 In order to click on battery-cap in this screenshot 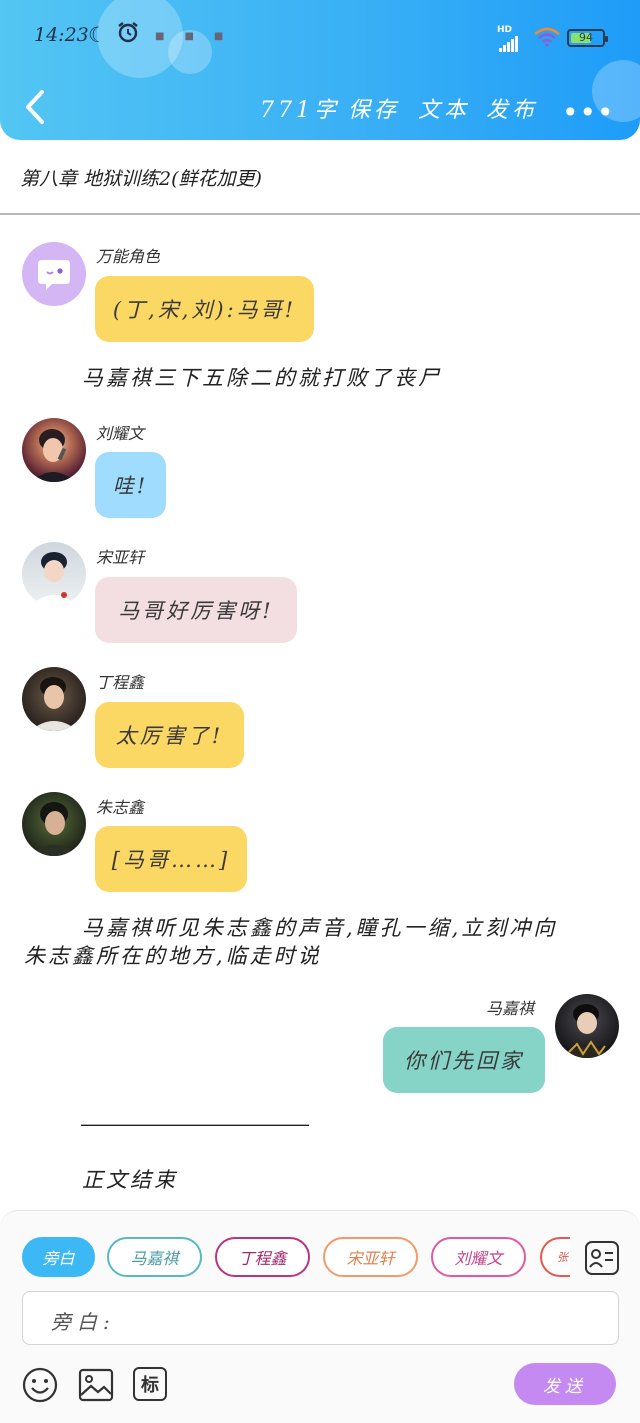, I will do `click(606, 39)`.